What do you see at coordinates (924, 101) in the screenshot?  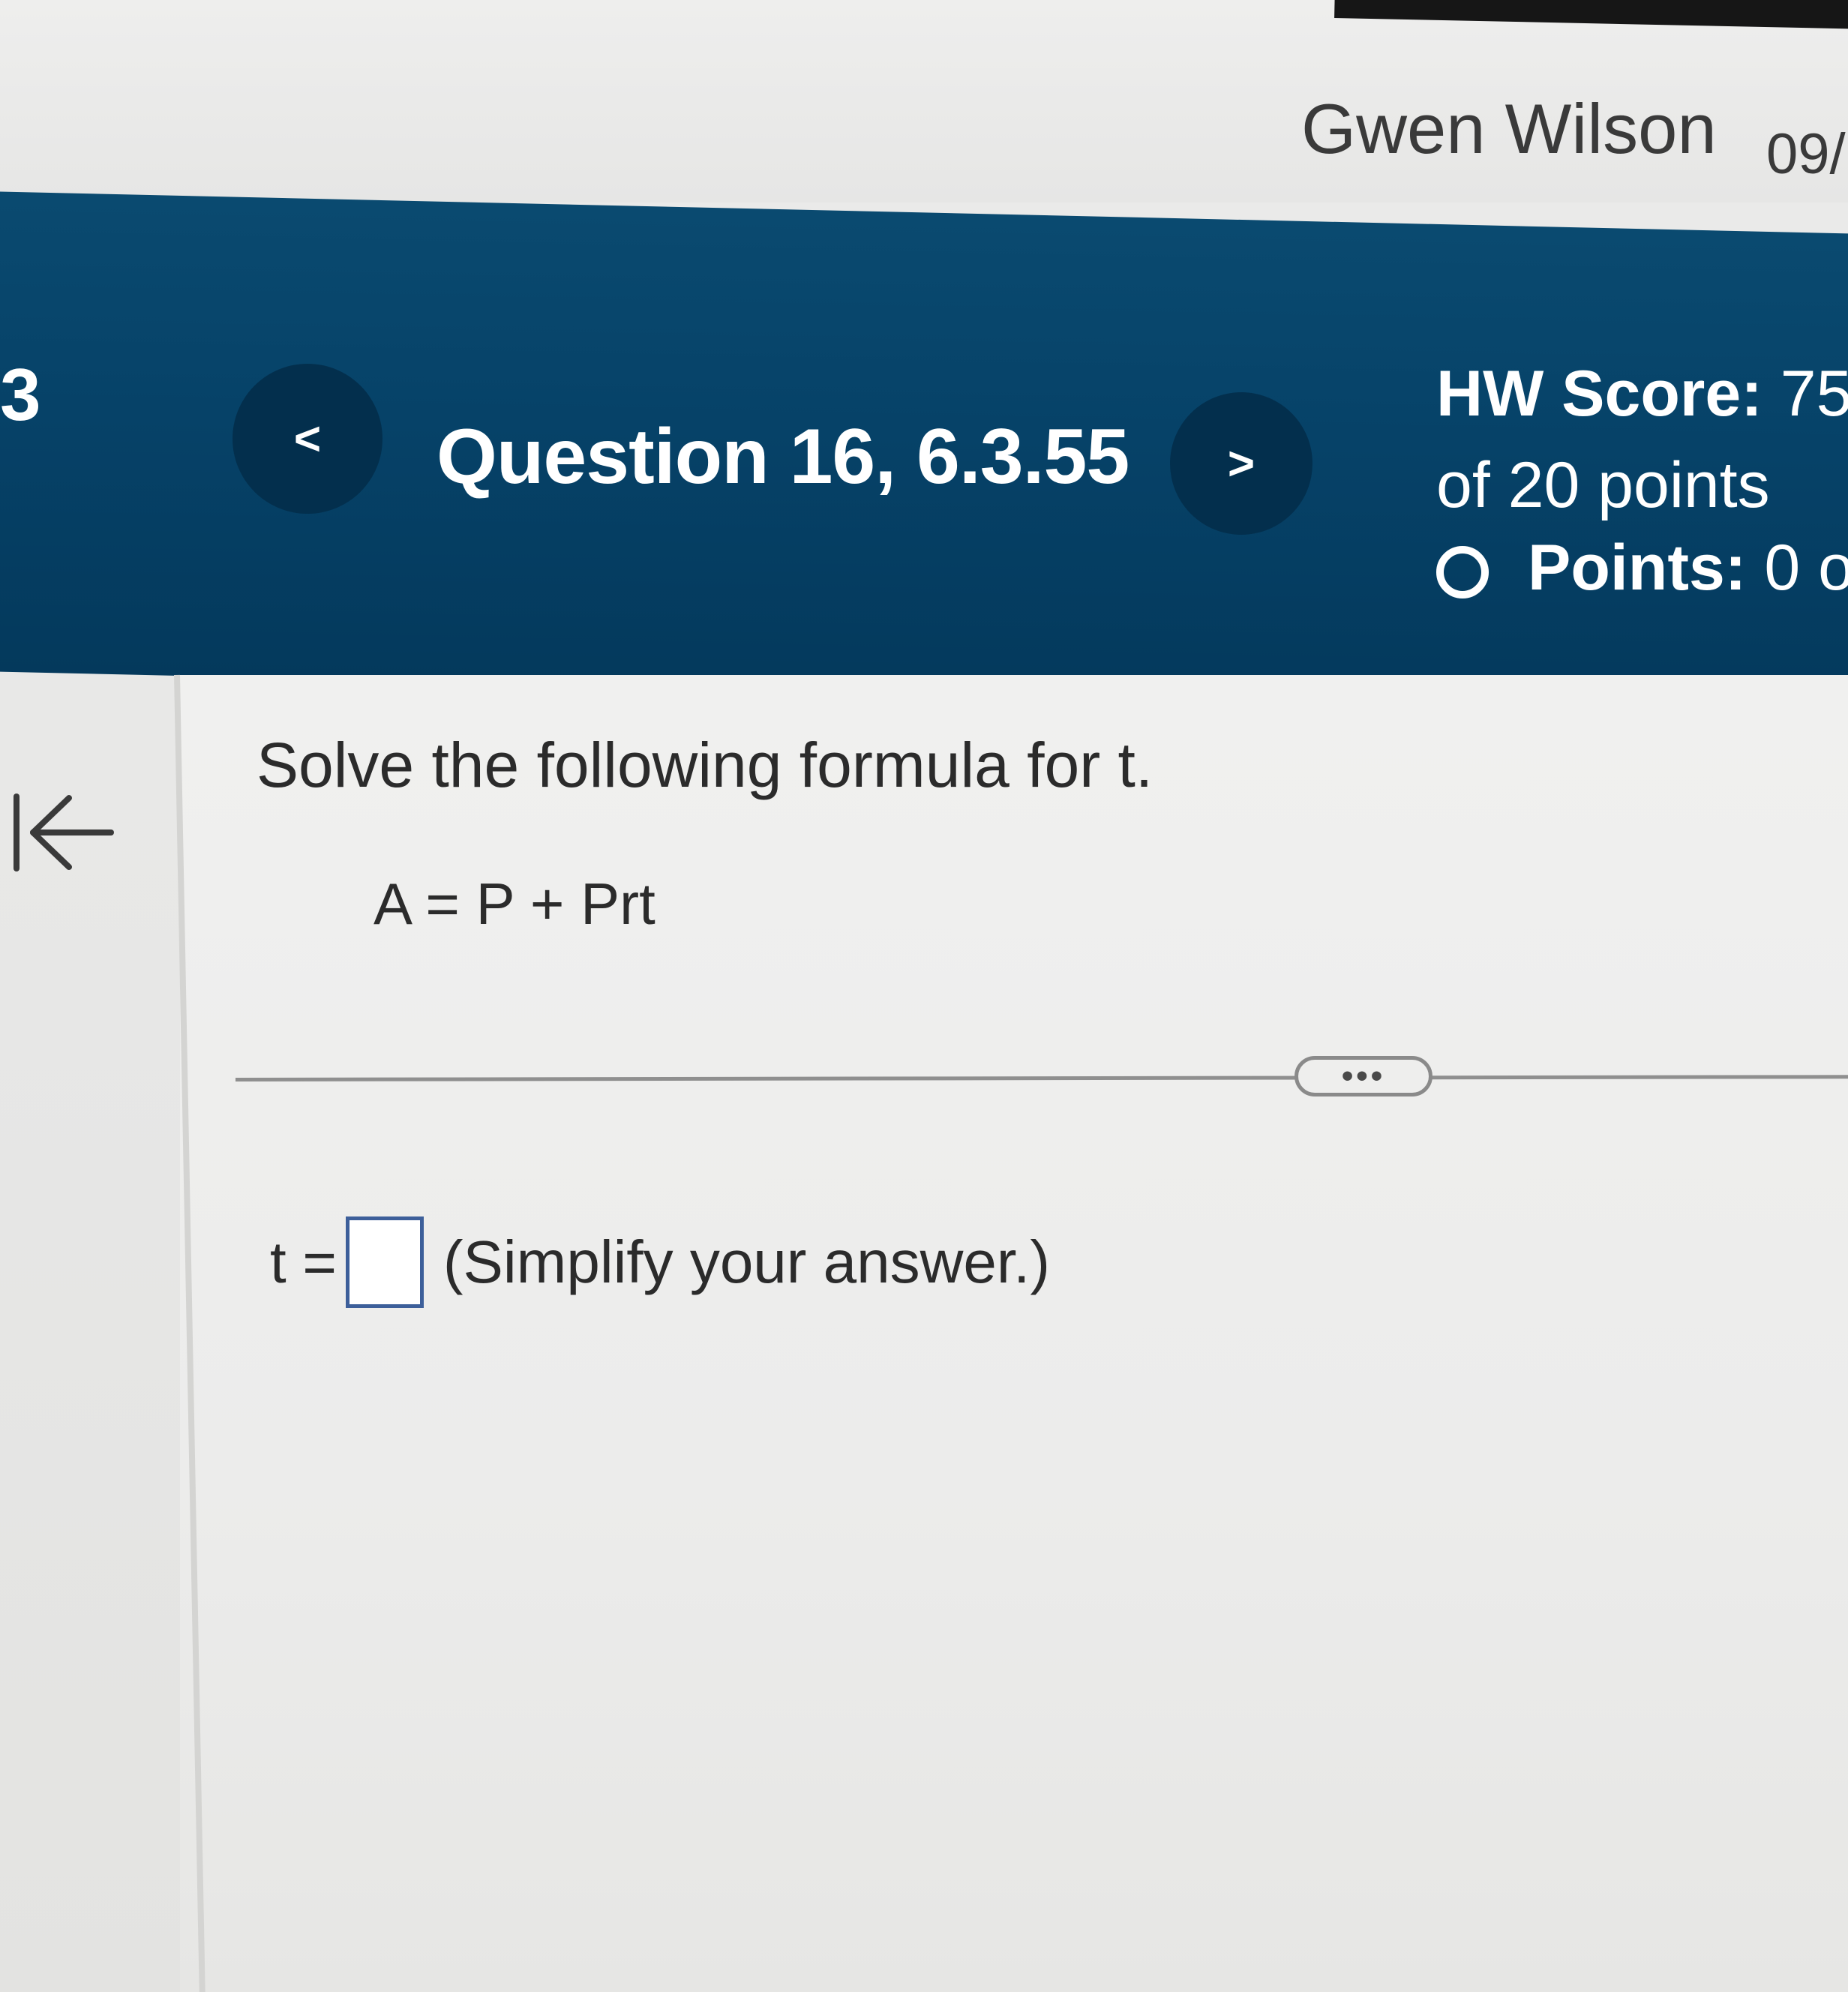 I see `top-bar: Gwen Wilson 09/` at bounding box center [924, 101].